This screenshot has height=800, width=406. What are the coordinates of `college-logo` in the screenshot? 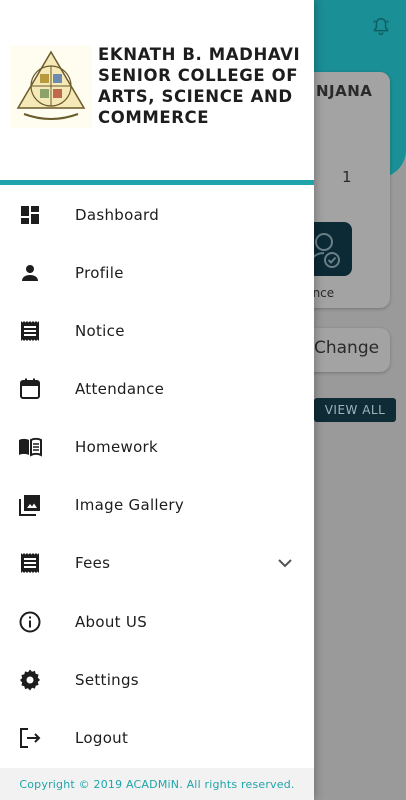 It's located at (51, 87).